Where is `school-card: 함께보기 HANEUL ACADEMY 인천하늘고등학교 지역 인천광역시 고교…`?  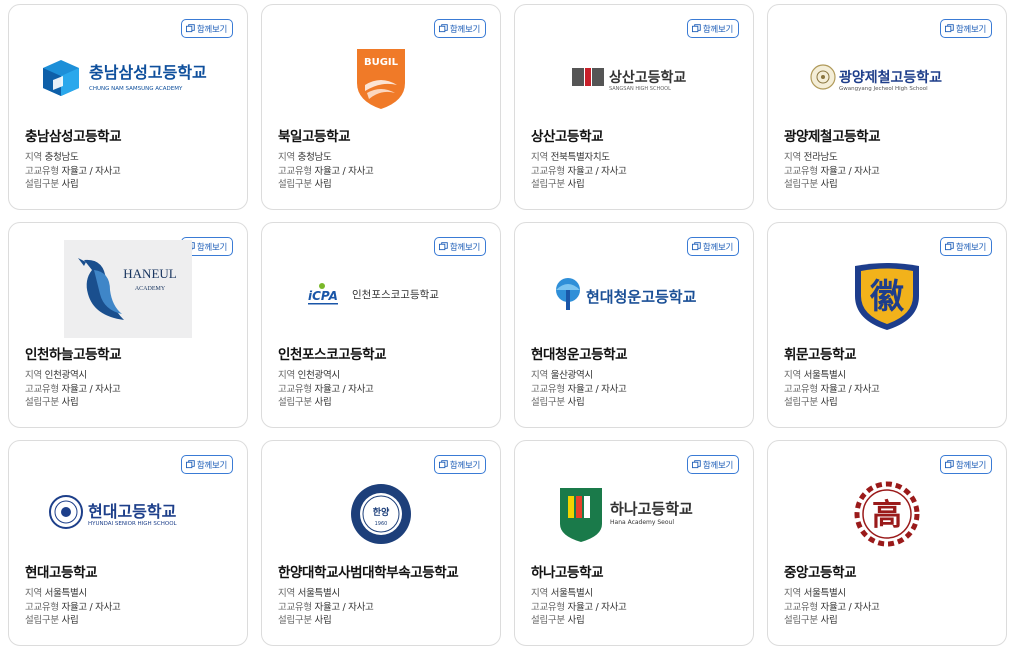 school-card: 함께보기 HANEUL ACADEMY 인천하늘고등학교 지역 인천광역시 고교… is located at coordinates (128, 325).